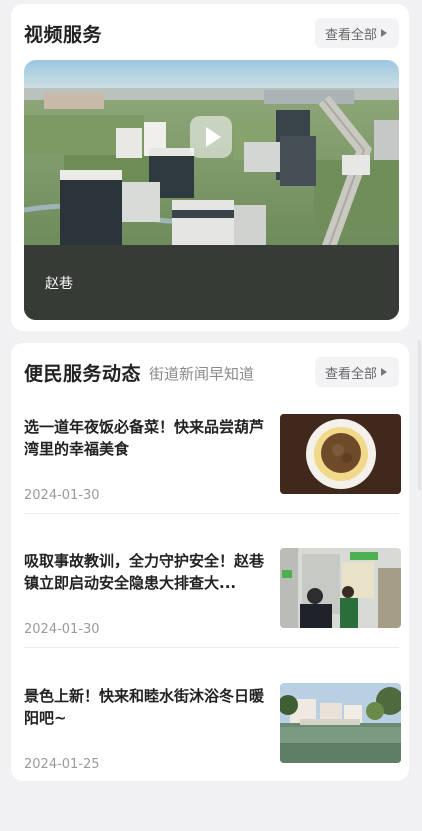 This screenshot has height=831, width=422. Describe the element at coordinates (144, 438) in the screenshot. I see `news-item-title: 选一道年夜饭必备菜！快来品尝葫芦湾里的幸福美食` at that location.